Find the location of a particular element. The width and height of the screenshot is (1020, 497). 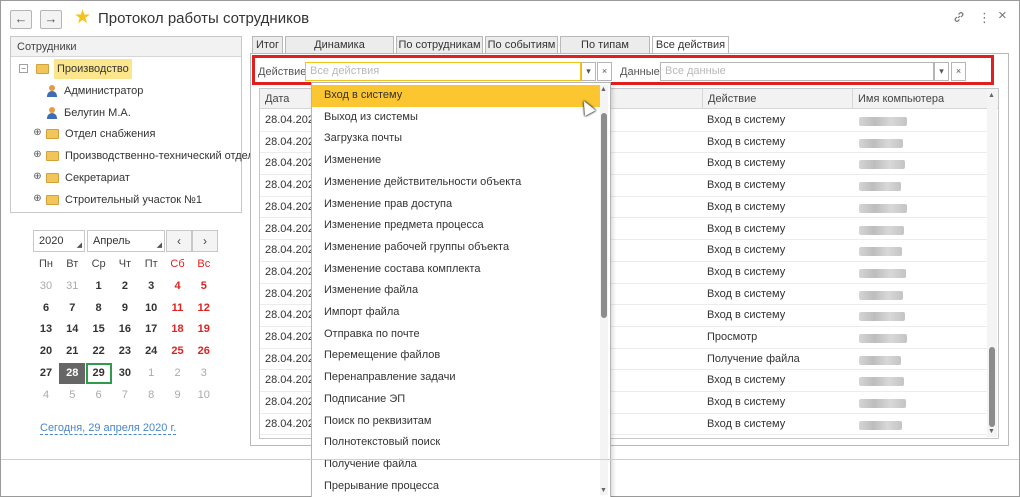

dropdown-item: Изменение прав доступа is located at coordinates (456, 205).